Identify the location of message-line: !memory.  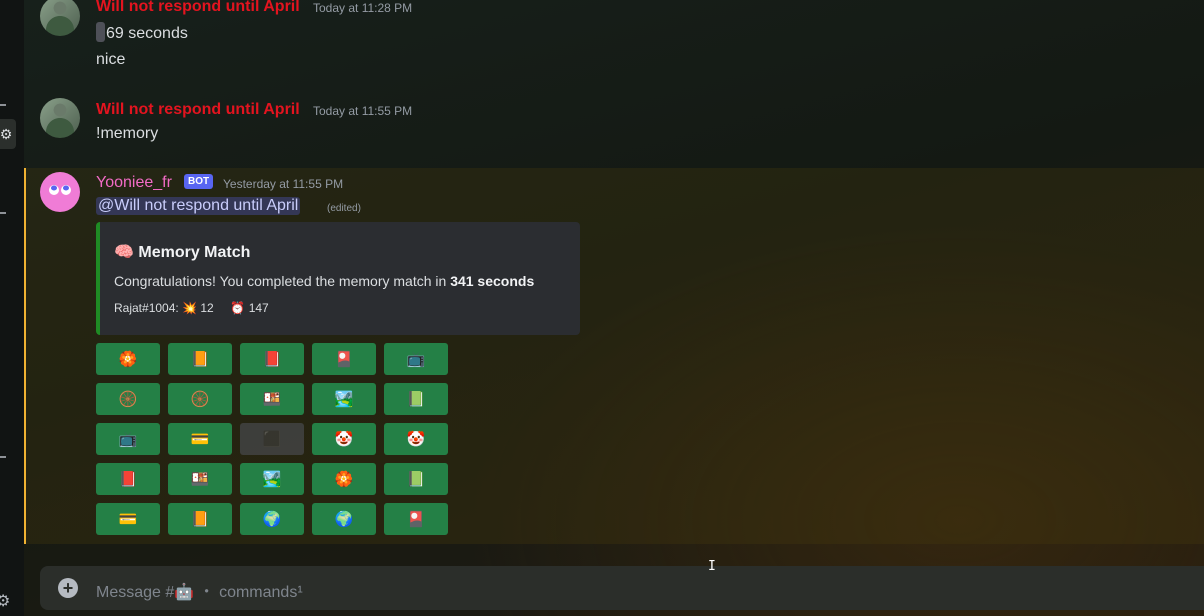
(127, 133).